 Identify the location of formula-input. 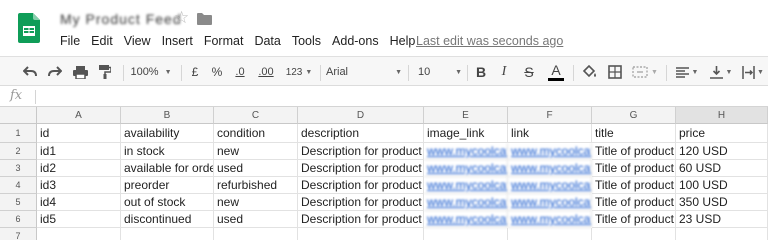
(400, 96).